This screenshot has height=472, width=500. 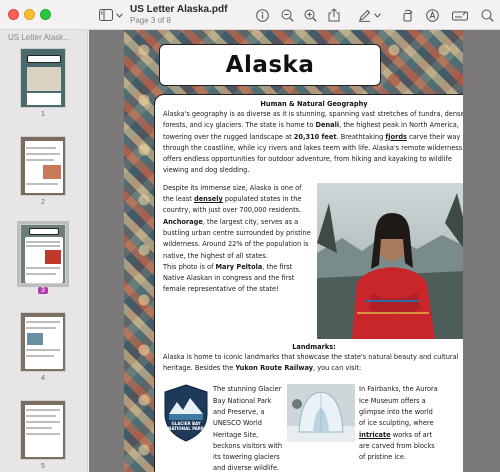 What do you see at coordinates (432, 15) in the screenshot?
I see `markup-icon` at bounding box center [432, 15].